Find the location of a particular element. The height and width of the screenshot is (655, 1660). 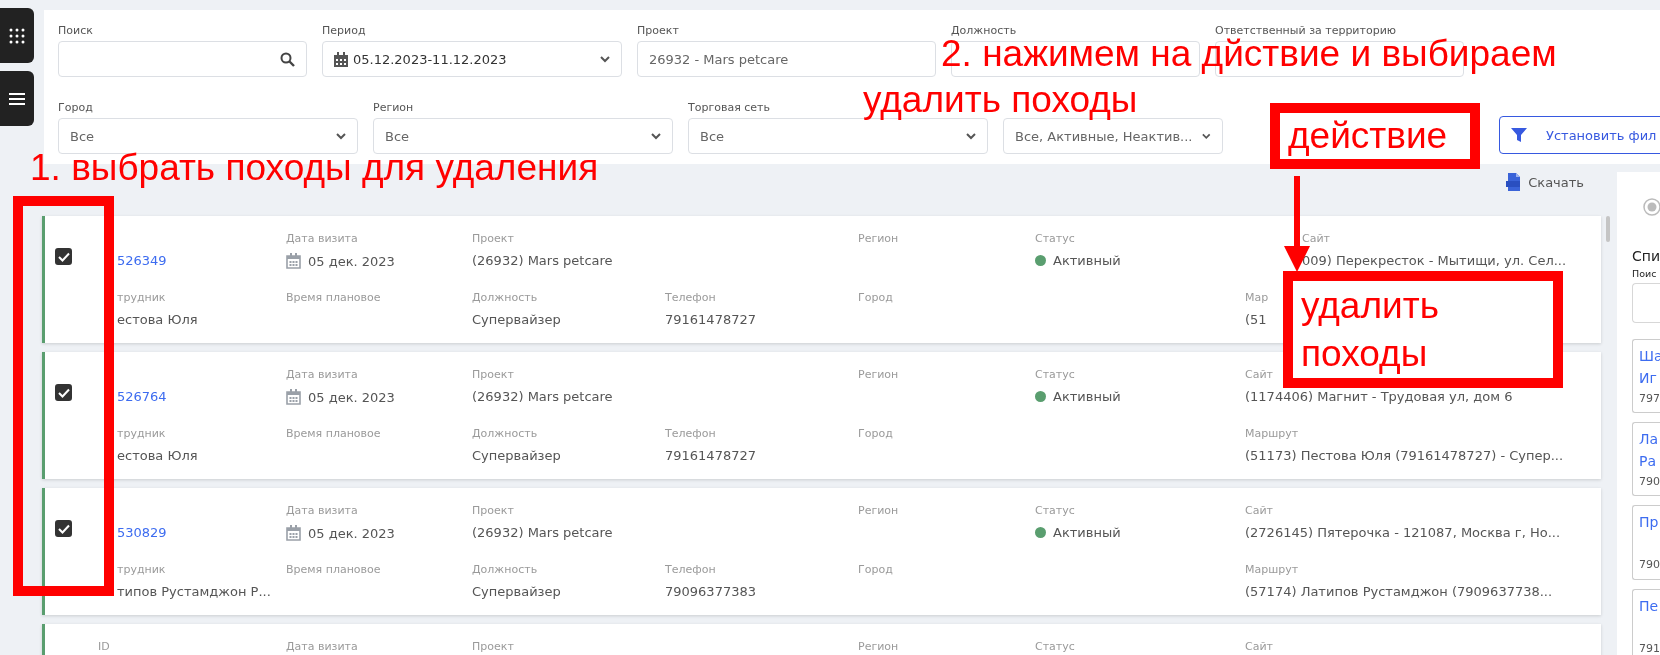

filter-label: Торговая сеть is located at coordinates (729, 108).